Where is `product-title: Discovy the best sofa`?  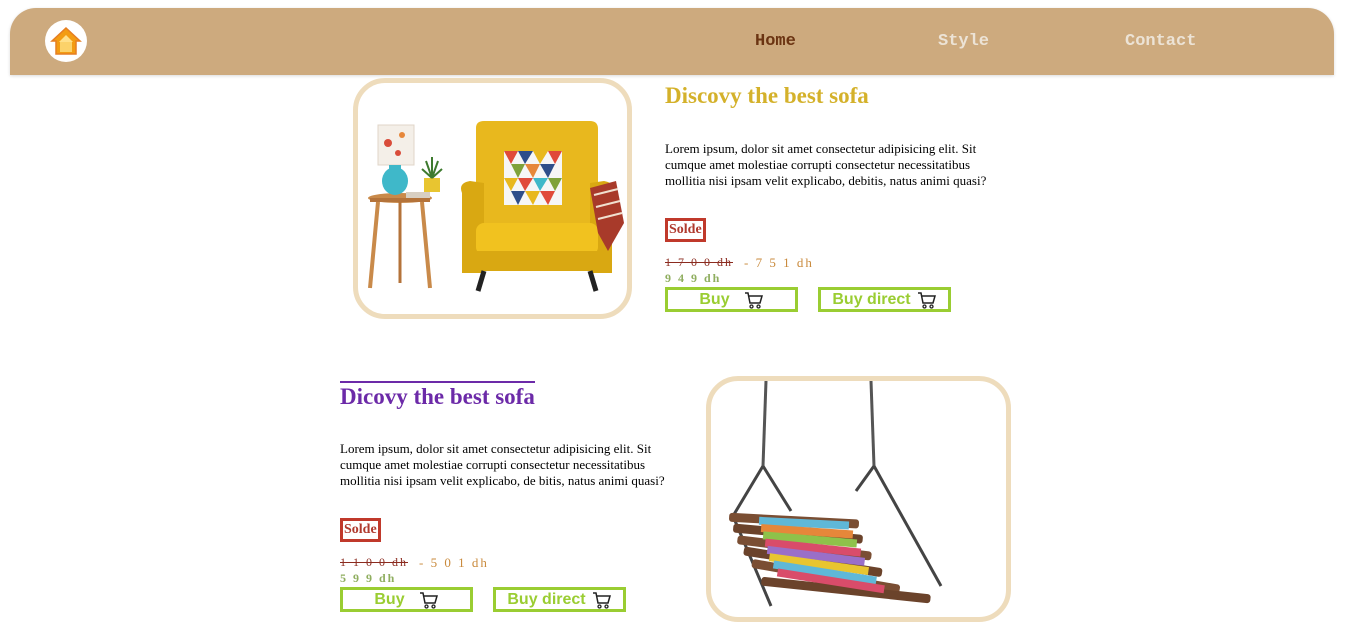 product-title: Discovy the best sofa is located at coordinates (767, 95).